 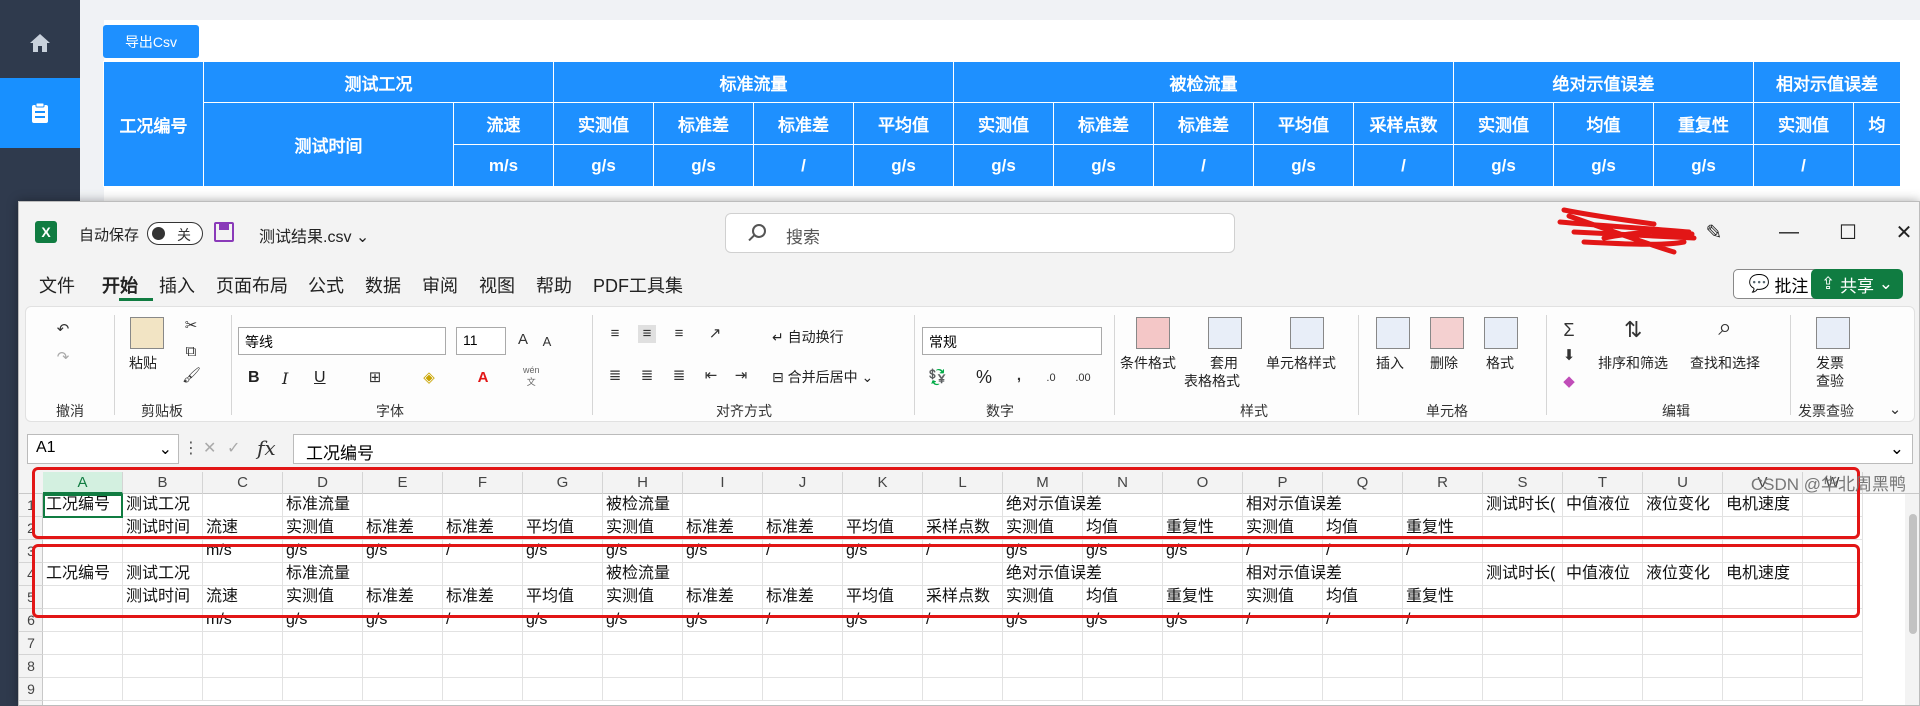 I want to click on find-select-icon: ⌕, so click(x=1725, y=328).